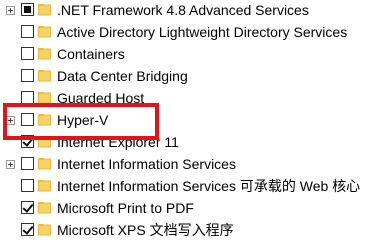  I want to click on feature-row: Data Center Bridging, so click(187, 76).